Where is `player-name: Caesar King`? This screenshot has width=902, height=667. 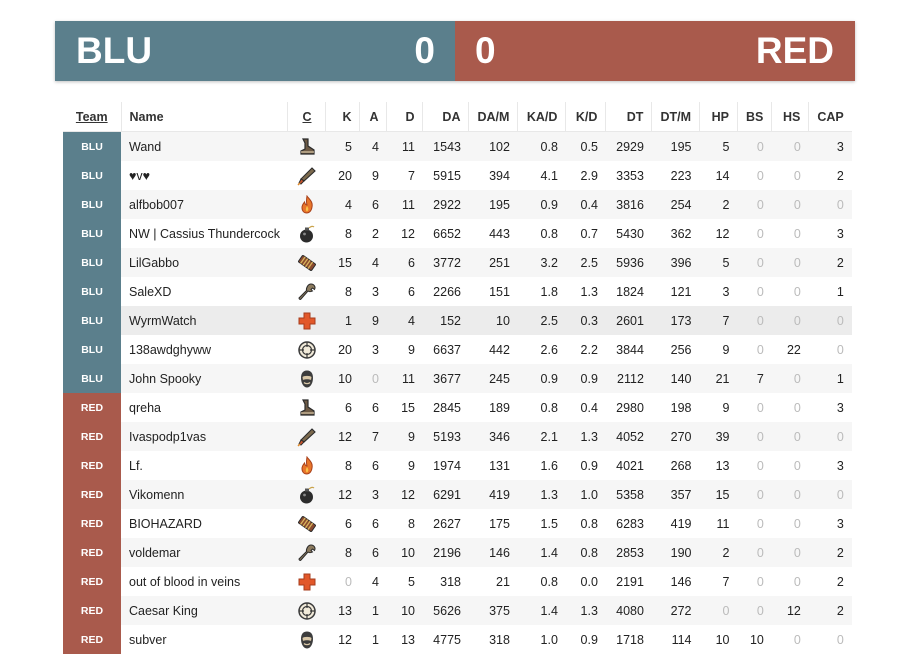
player-name: Caesar King is located at coordinates (204, 610).